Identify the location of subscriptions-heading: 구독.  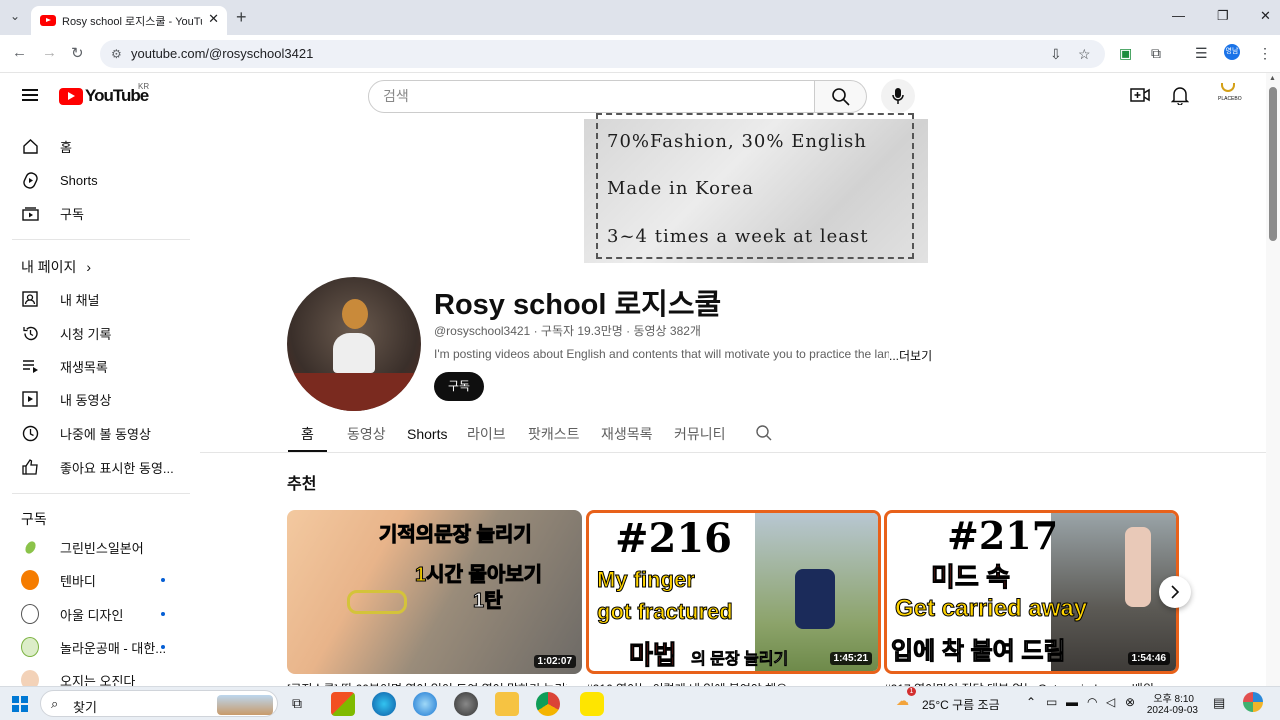
(34, 519).